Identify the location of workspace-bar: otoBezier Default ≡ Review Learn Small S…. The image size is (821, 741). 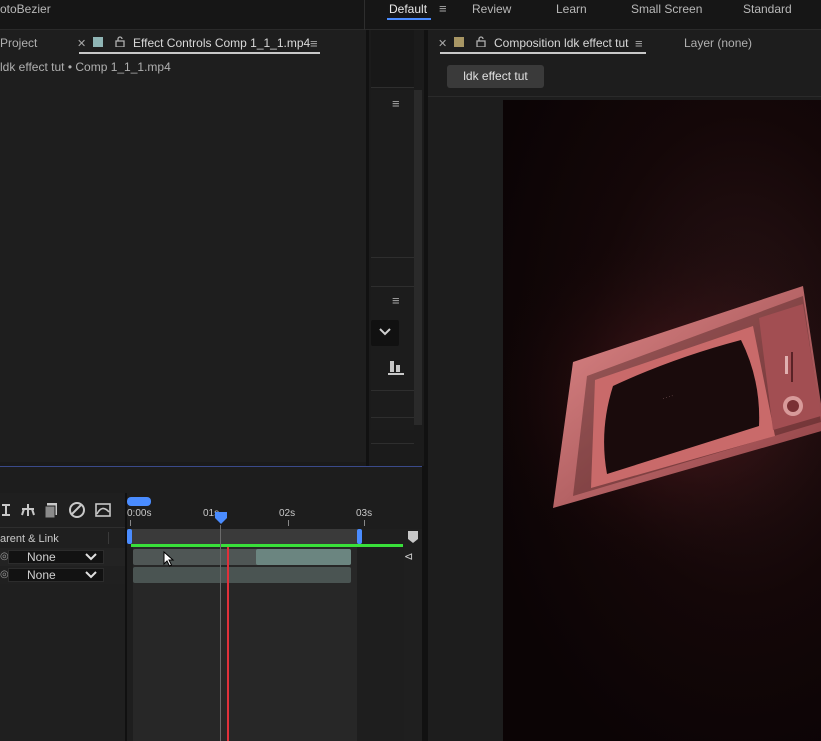
(410, 15).